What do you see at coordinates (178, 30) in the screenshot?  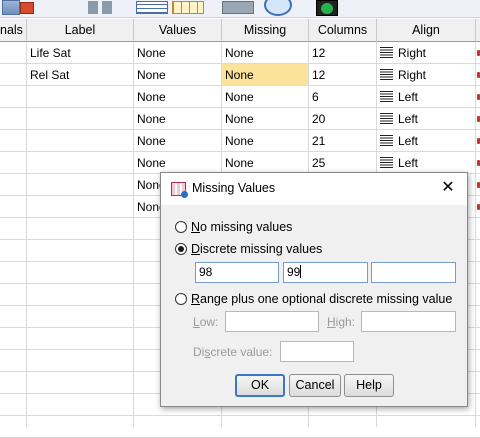 I see `column-header-values: Values` at bounding box center [178, 30].